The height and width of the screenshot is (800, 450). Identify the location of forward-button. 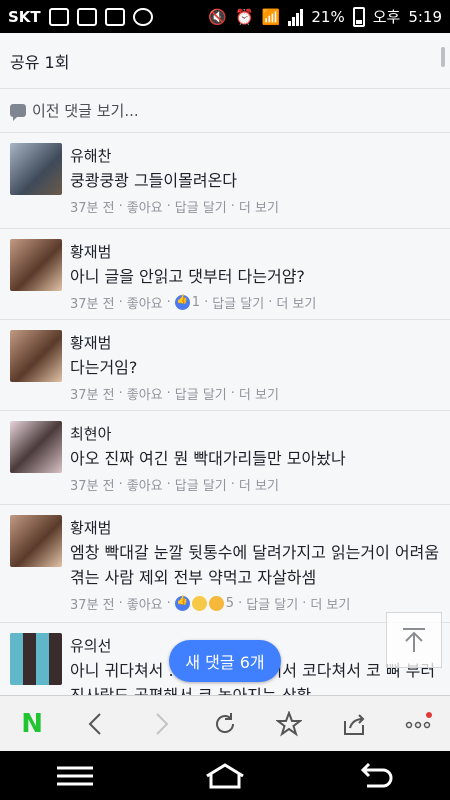
(161, 724).